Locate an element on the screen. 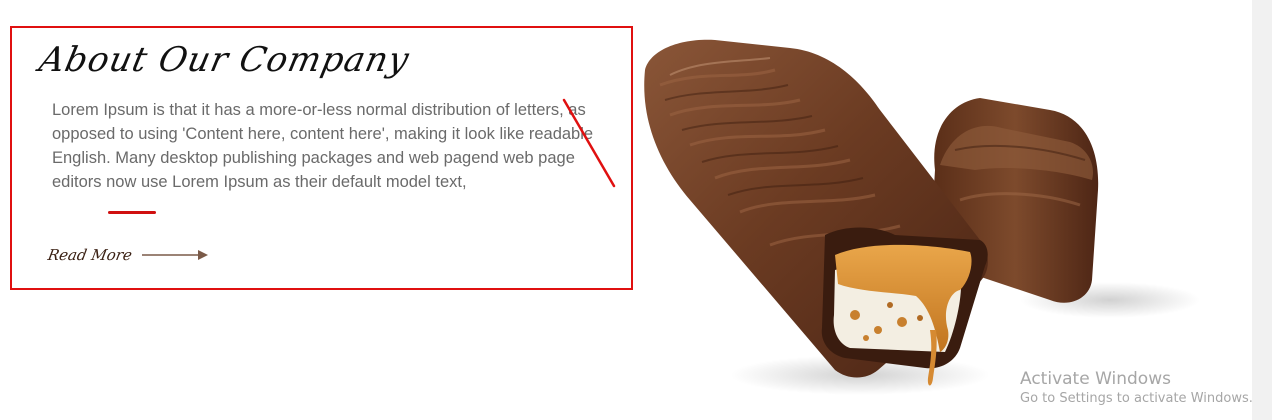 The width and height of the screenshot is (1272, 420). arrow-right-icon is located at coordinates (174, 255).